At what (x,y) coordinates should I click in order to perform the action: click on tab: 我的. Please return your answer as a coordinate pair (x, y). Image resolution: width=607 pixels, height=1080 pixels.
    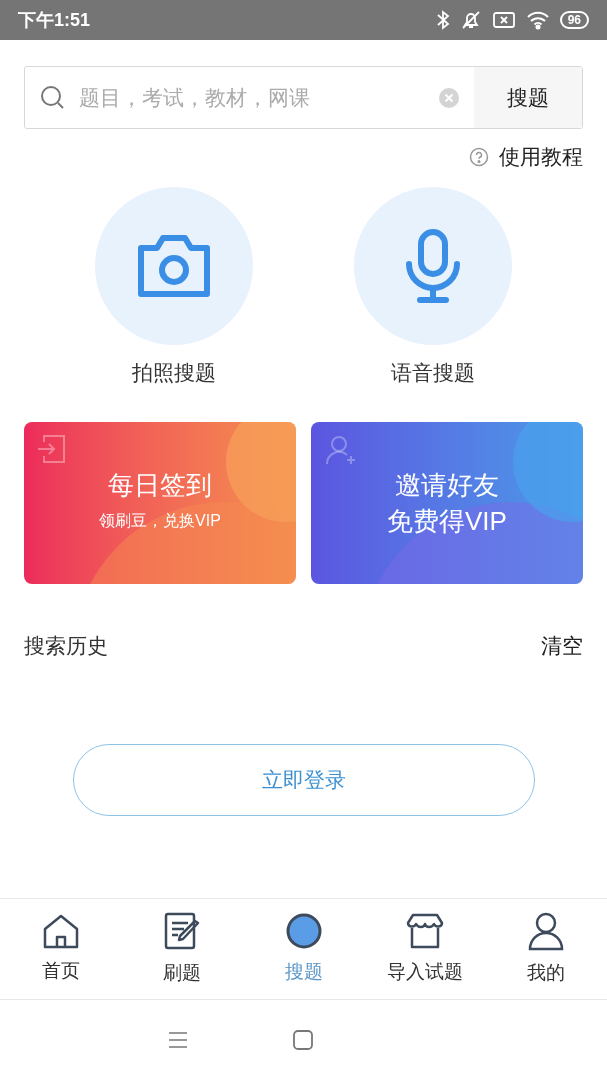
    Looking at the image, I should click on (546, 949).